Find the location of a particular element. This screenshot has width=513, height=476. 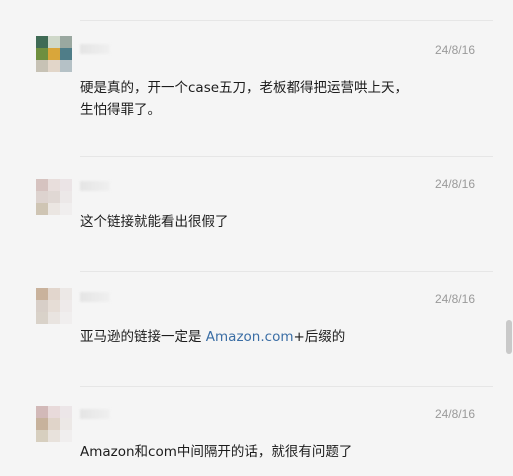

comment-text: 亚马逊的链接一定是 Amazon.com+后缀的 is located at coordinates (245, 337).